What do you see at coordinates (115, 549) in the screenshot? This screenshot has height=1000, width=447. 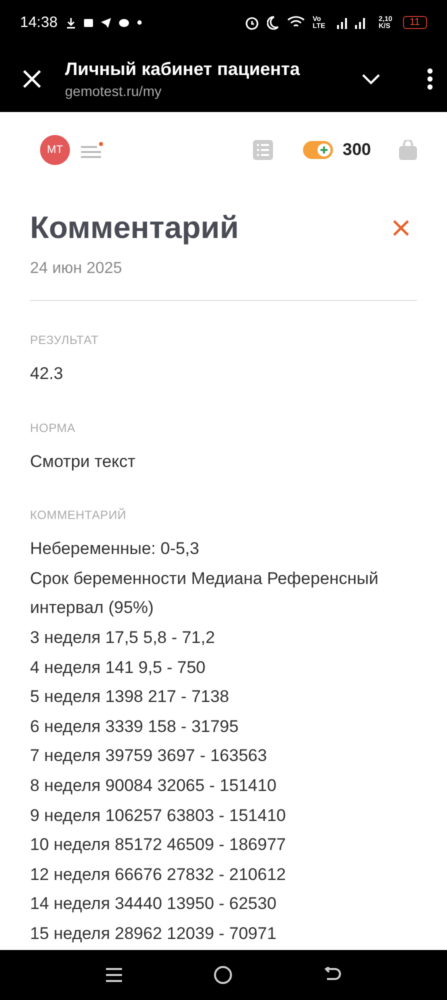 I see `field-value: Небеременные: 0-5,3` at bounding box center [115, 549].